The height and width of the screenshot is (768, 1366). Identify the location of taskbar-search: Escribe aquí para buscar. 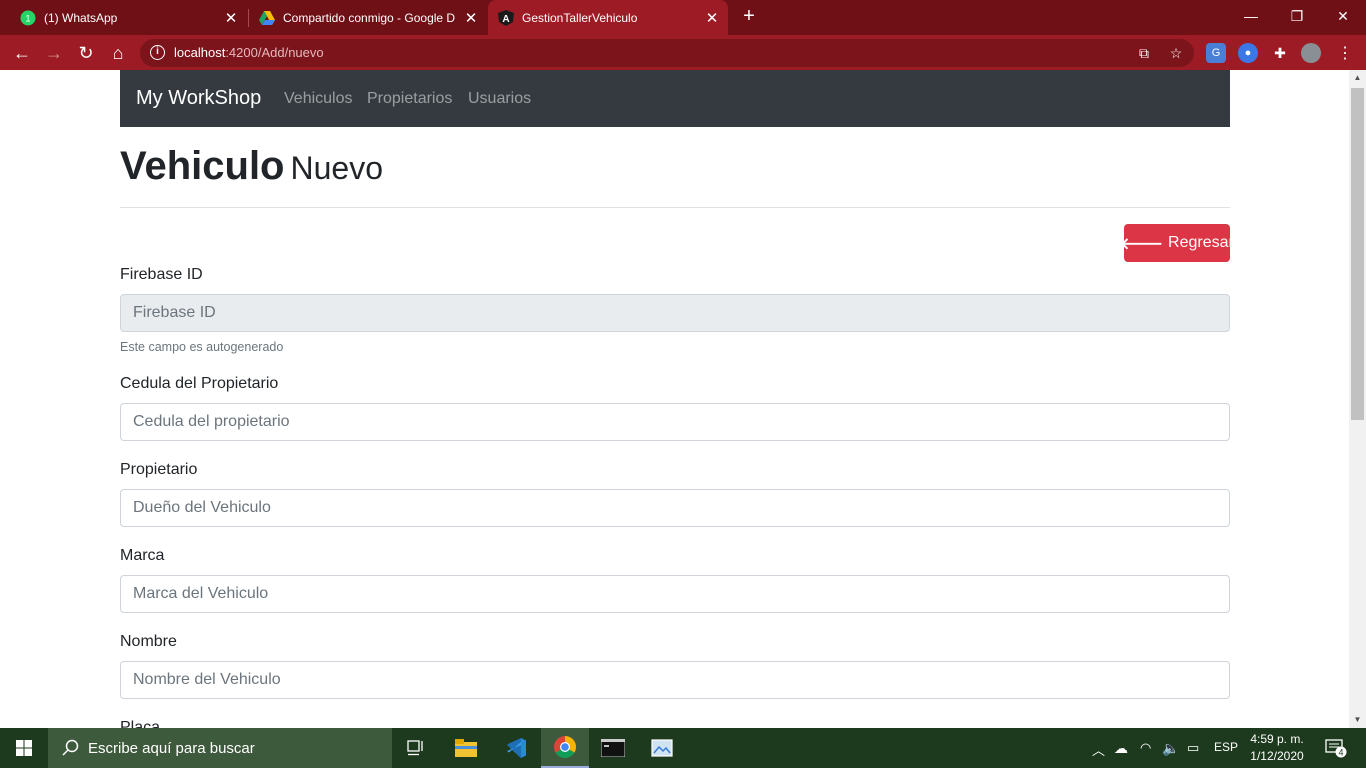
(220, 748).